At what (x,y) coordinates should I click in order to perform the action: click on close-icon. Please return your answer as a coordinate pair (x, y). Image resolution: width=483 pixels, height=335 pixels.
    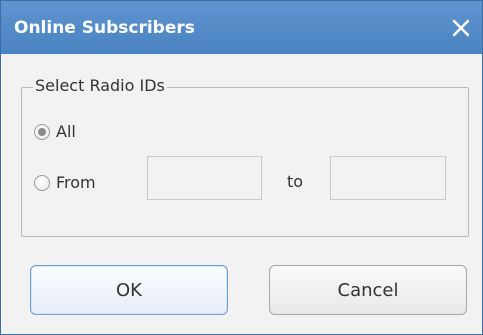
    Looking at the image, I should click on (461, 28).